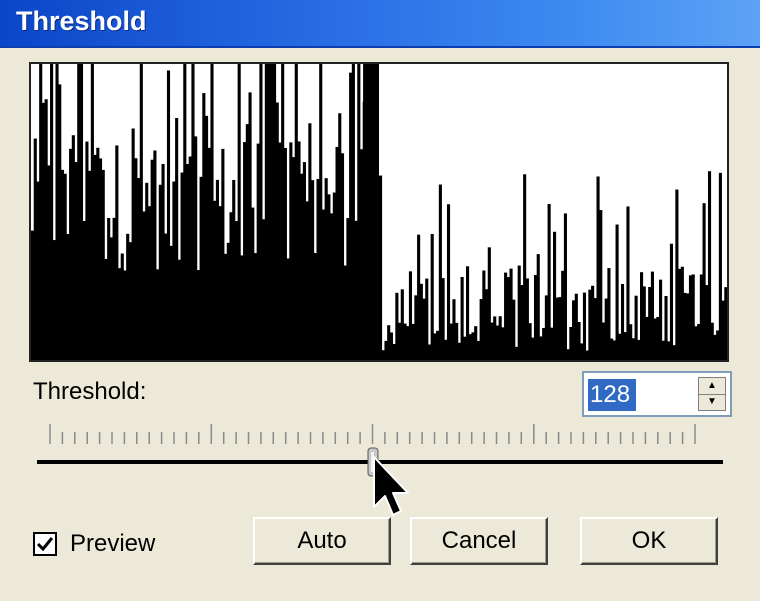  I want to click on auto-button: Auto, so click(322, 541).